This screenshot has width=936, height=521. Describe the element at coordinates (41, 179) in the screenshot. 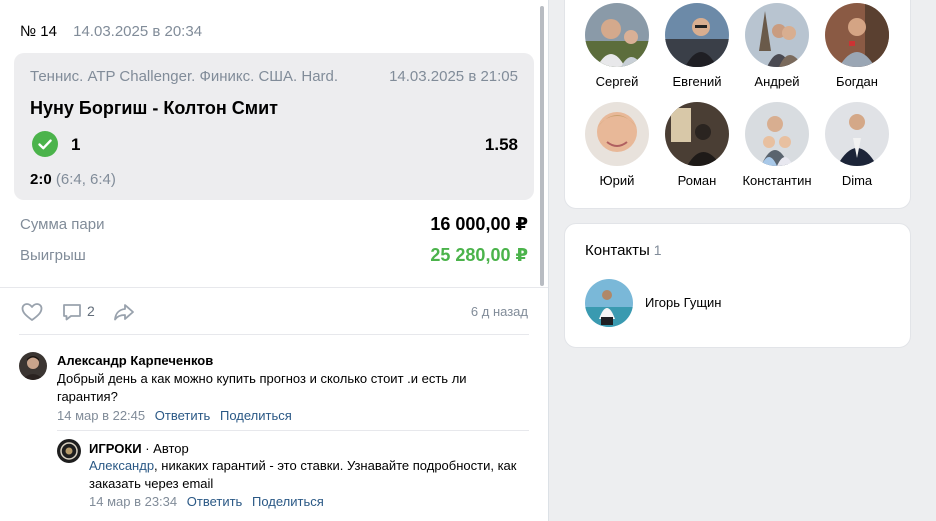

I see `bet-score-total: 2:0` at that location.